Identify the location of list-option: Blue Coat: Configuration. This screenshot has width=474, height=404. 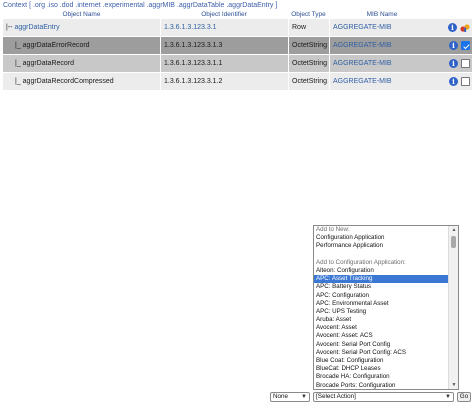
(381, 361).